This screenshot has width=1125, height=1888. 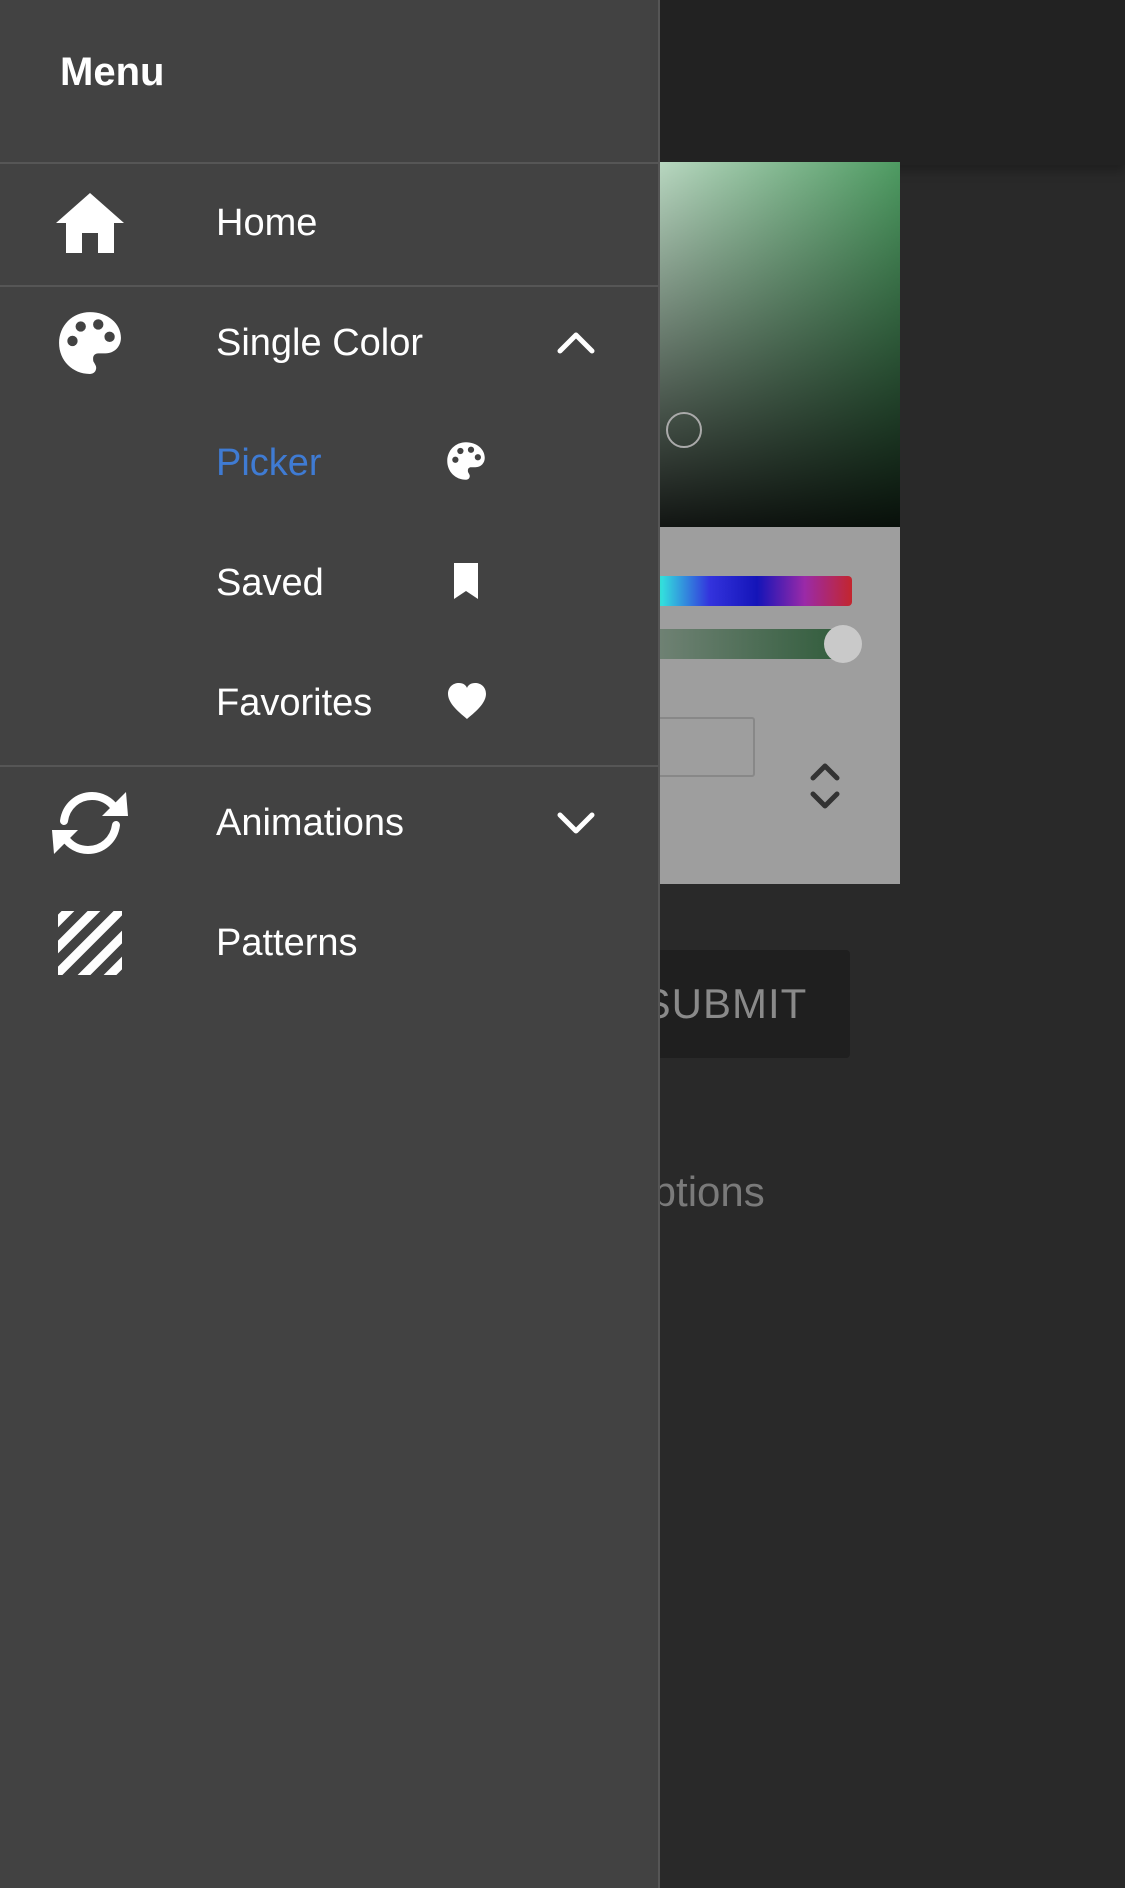 I want to click on saturation-handle, so click(x=684, y=430).